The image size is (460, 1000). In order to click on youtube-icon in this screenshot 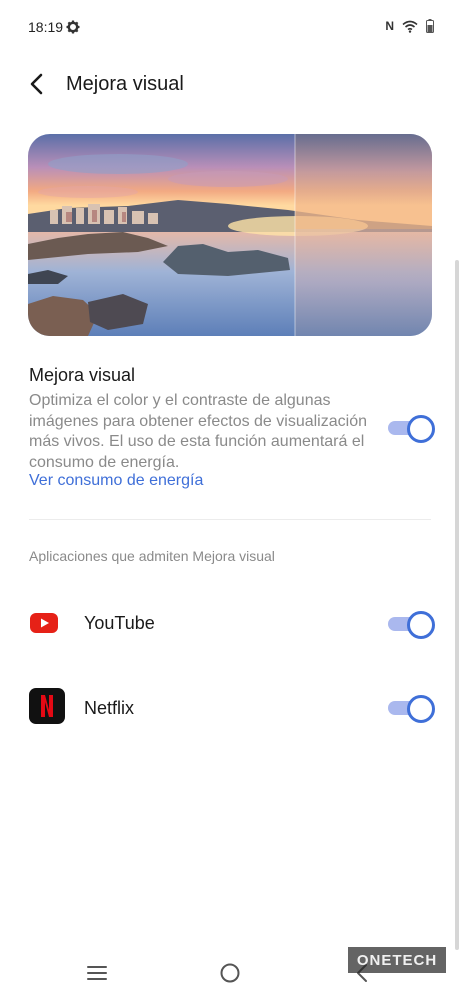, I will do `click(44, 623)`.